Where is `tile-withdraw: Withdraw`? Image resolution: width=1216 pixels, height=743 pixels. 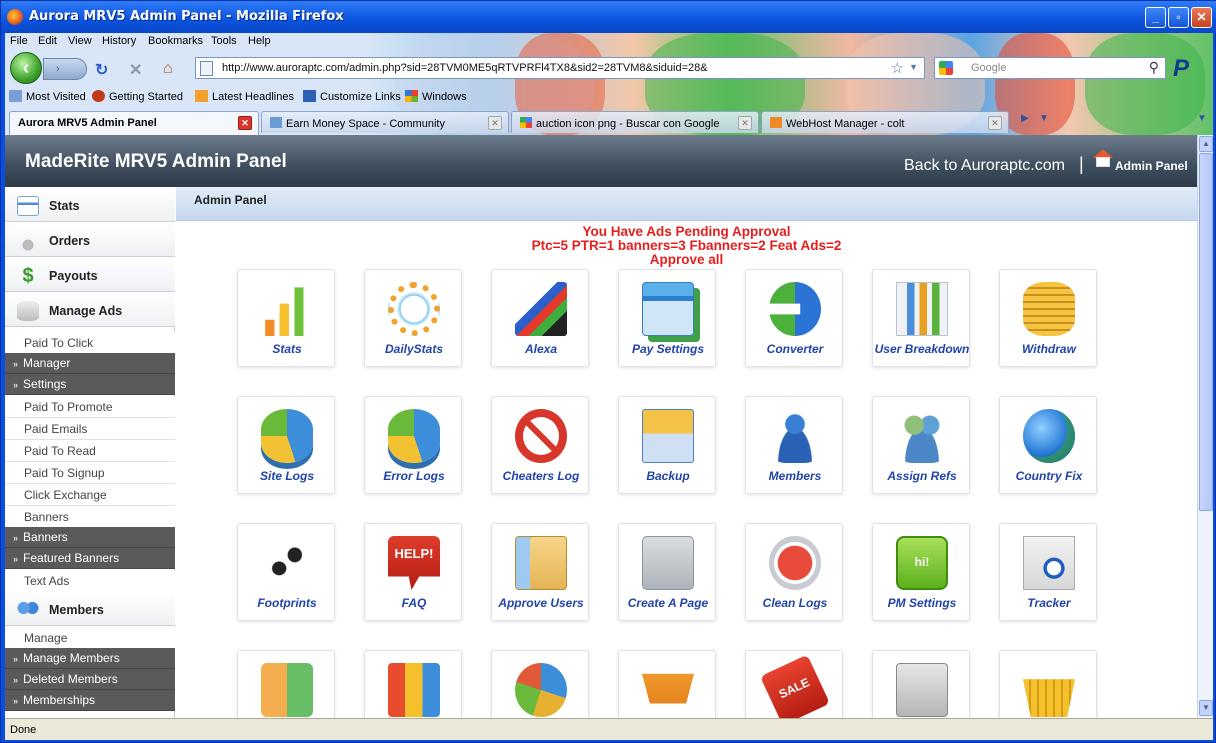
tile-withdraw: Withdraw is located at coordinates (1048, 318).